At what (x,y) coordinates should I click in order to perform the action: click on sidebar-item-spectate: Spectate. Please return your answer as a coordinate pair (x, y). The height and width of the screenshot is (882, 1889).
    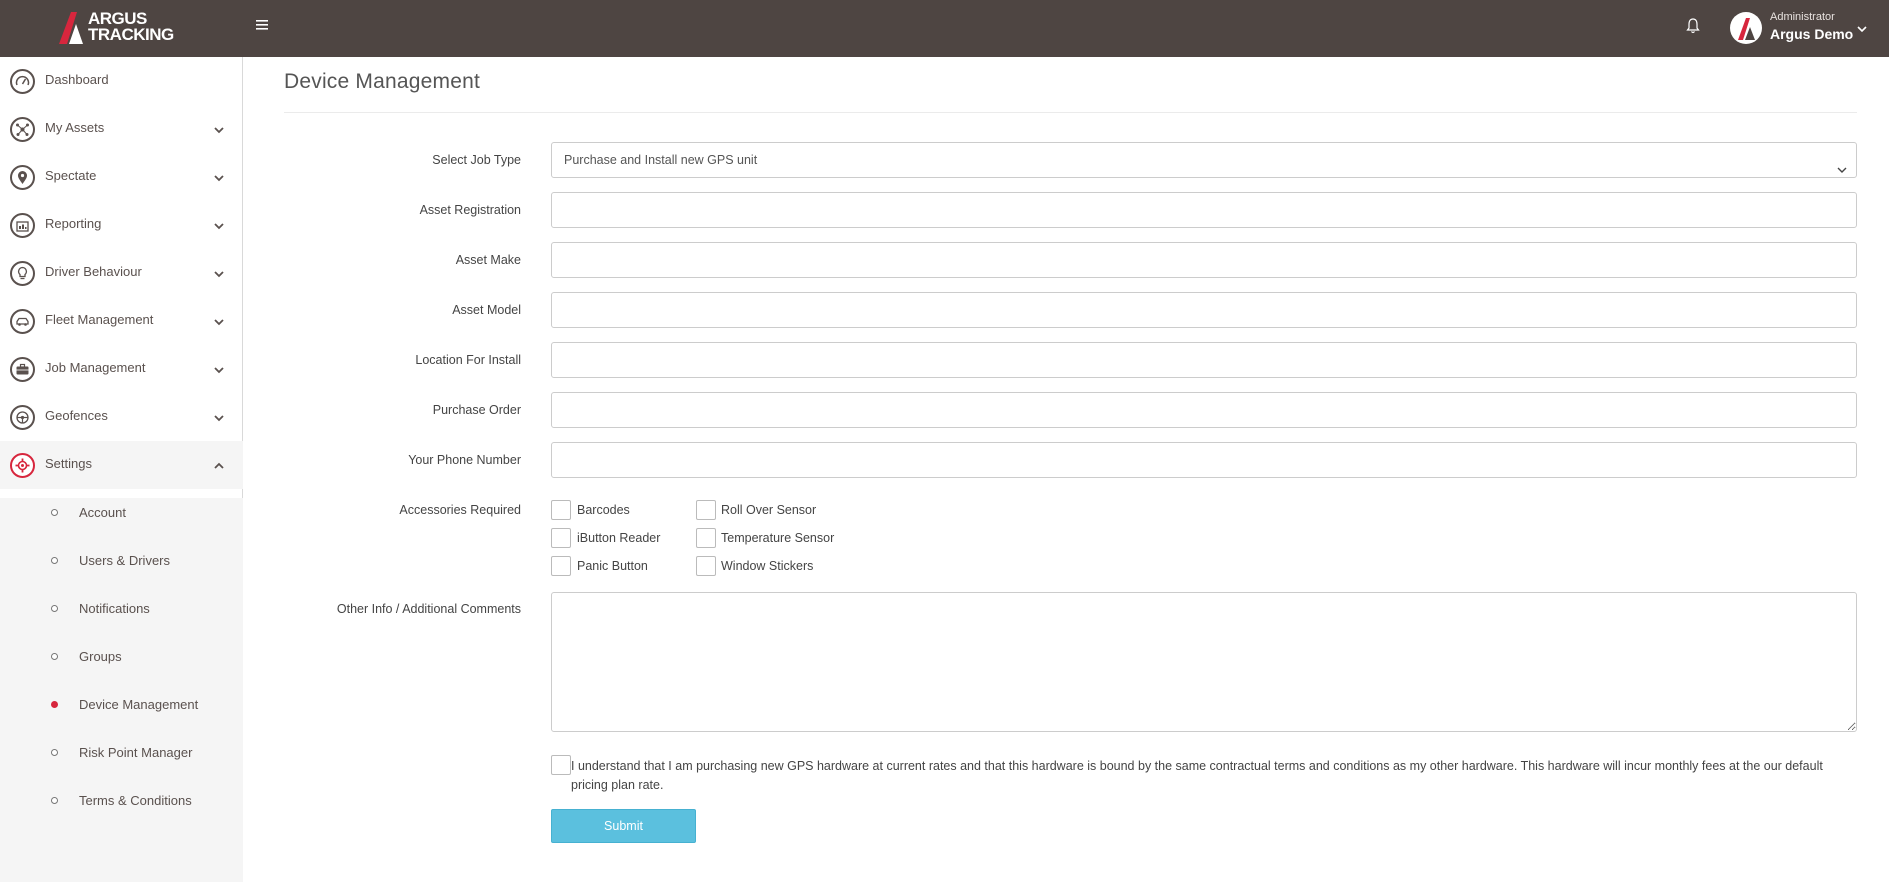
    Looking at the image, I should click on (121, 177).